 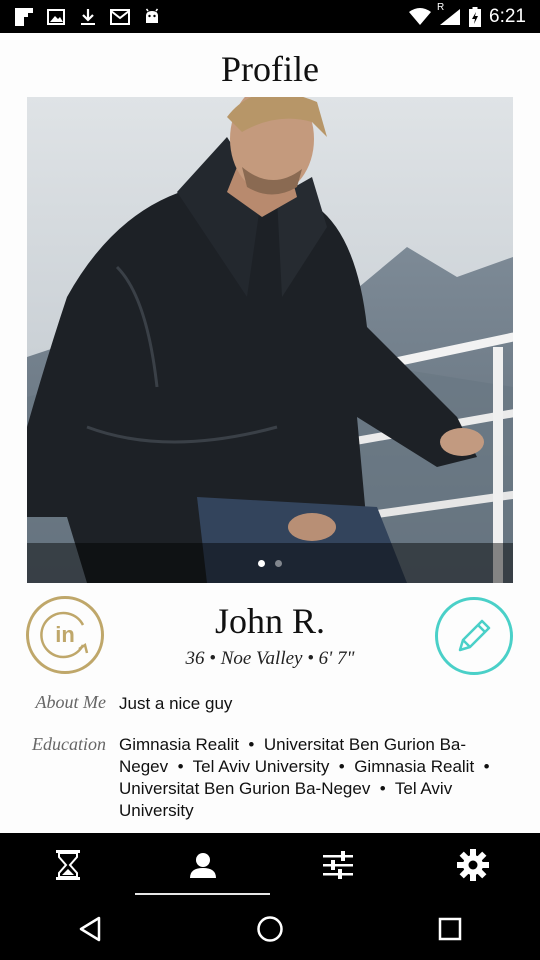 I want to click on battery-icon, so click(x=475, y=16).